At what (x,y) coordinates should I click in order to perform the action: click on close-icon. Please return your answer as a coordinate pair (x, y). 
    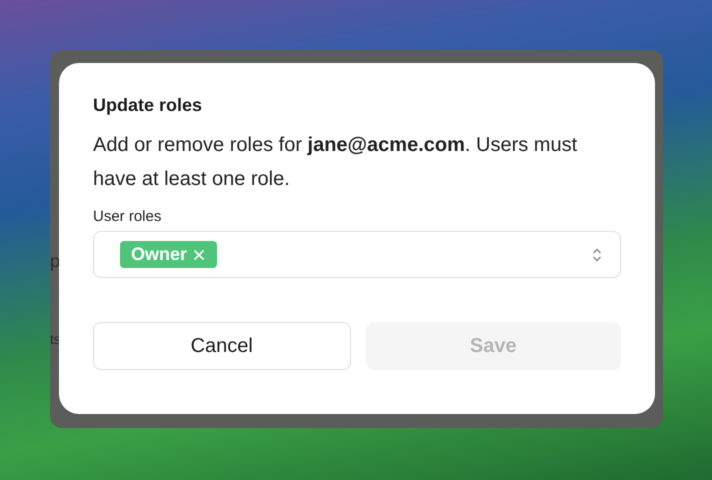
    Looking at the image, I should click on (199, 254).